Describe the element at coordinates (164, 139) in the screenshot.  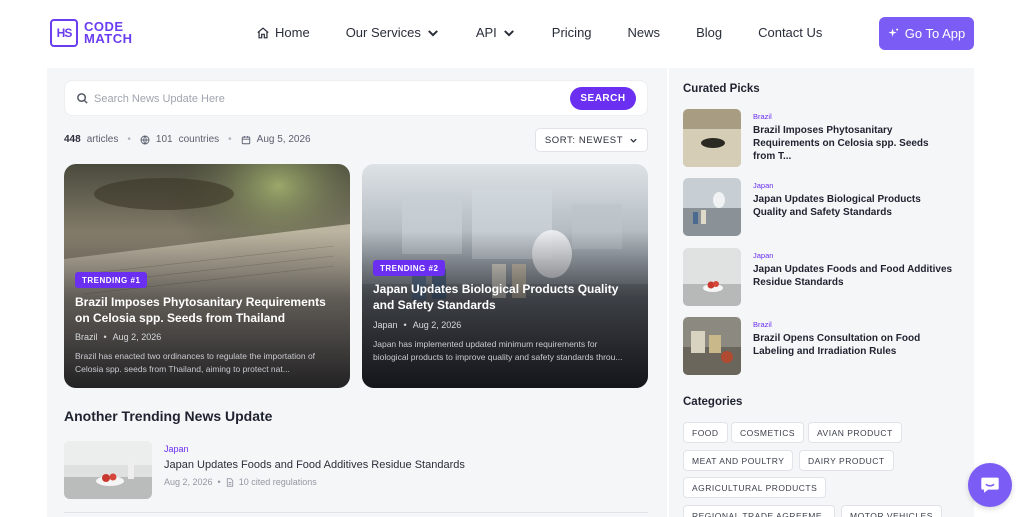
I see `countries-count: 101` at that location.